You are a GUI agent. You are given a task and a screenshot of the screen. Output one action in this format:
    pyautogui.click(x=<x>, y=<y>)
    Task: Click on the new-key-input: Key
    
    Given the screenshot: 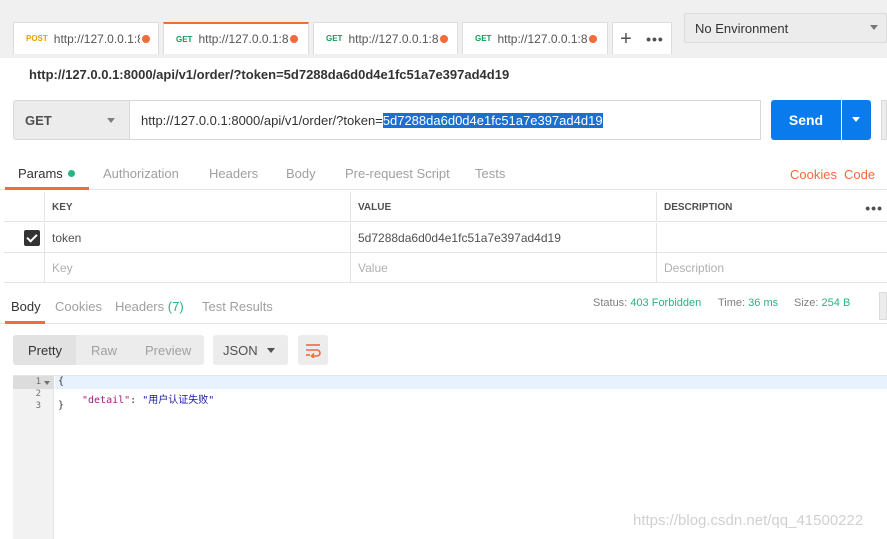 What is the action you would take?
    pyautogui.click(x=198, y=268)
    